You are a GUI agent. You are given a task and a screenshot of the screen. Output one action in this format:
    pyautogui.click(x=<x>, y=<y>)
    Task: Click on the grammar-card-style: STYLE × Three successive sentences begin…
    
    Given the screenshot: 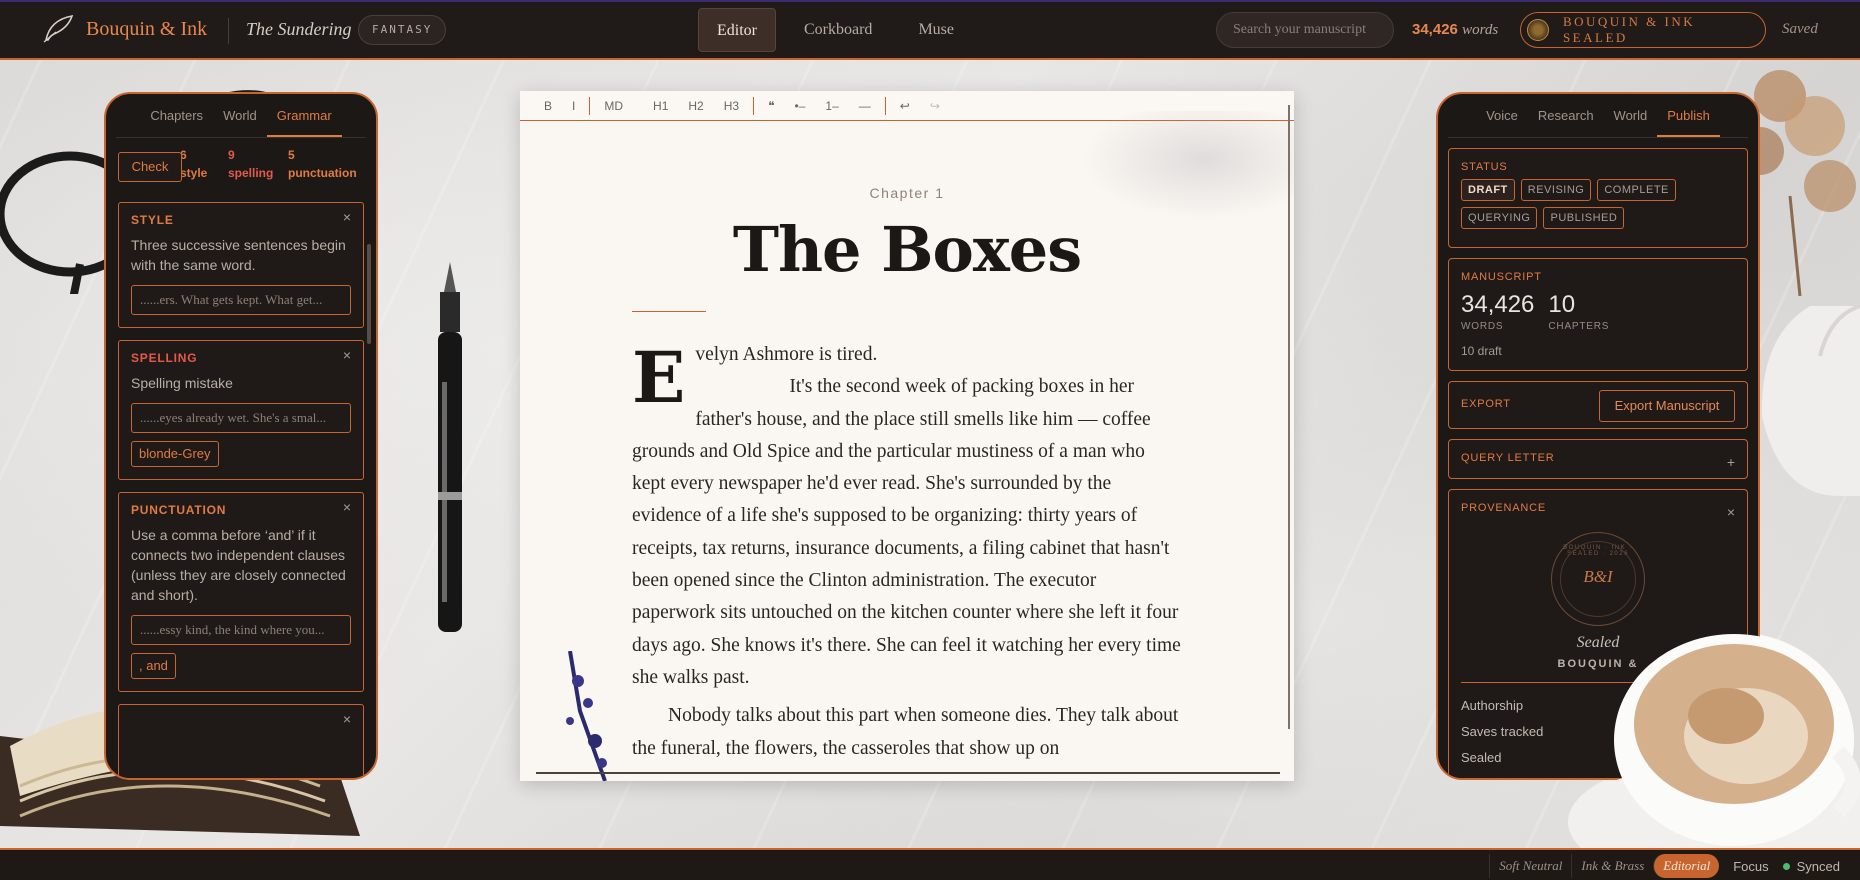 What is the action you would take?
    pyautogui.click(x=241, y=265)
    